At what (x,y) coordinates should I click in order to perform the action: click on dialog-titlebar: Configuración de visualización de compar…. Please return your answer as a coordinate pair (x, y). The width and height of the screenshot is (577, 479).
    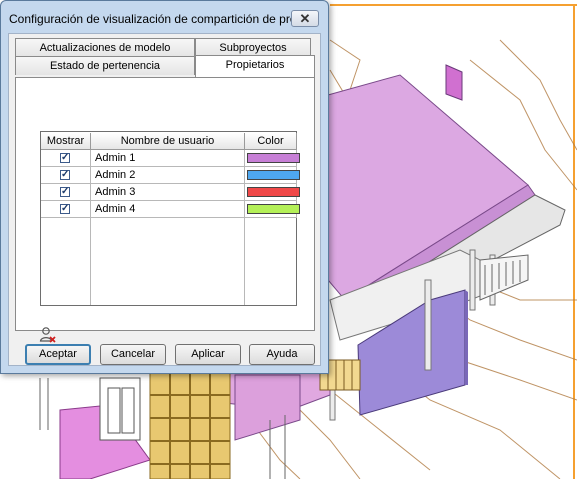
    Looking at the image, I should click on (164, 17).